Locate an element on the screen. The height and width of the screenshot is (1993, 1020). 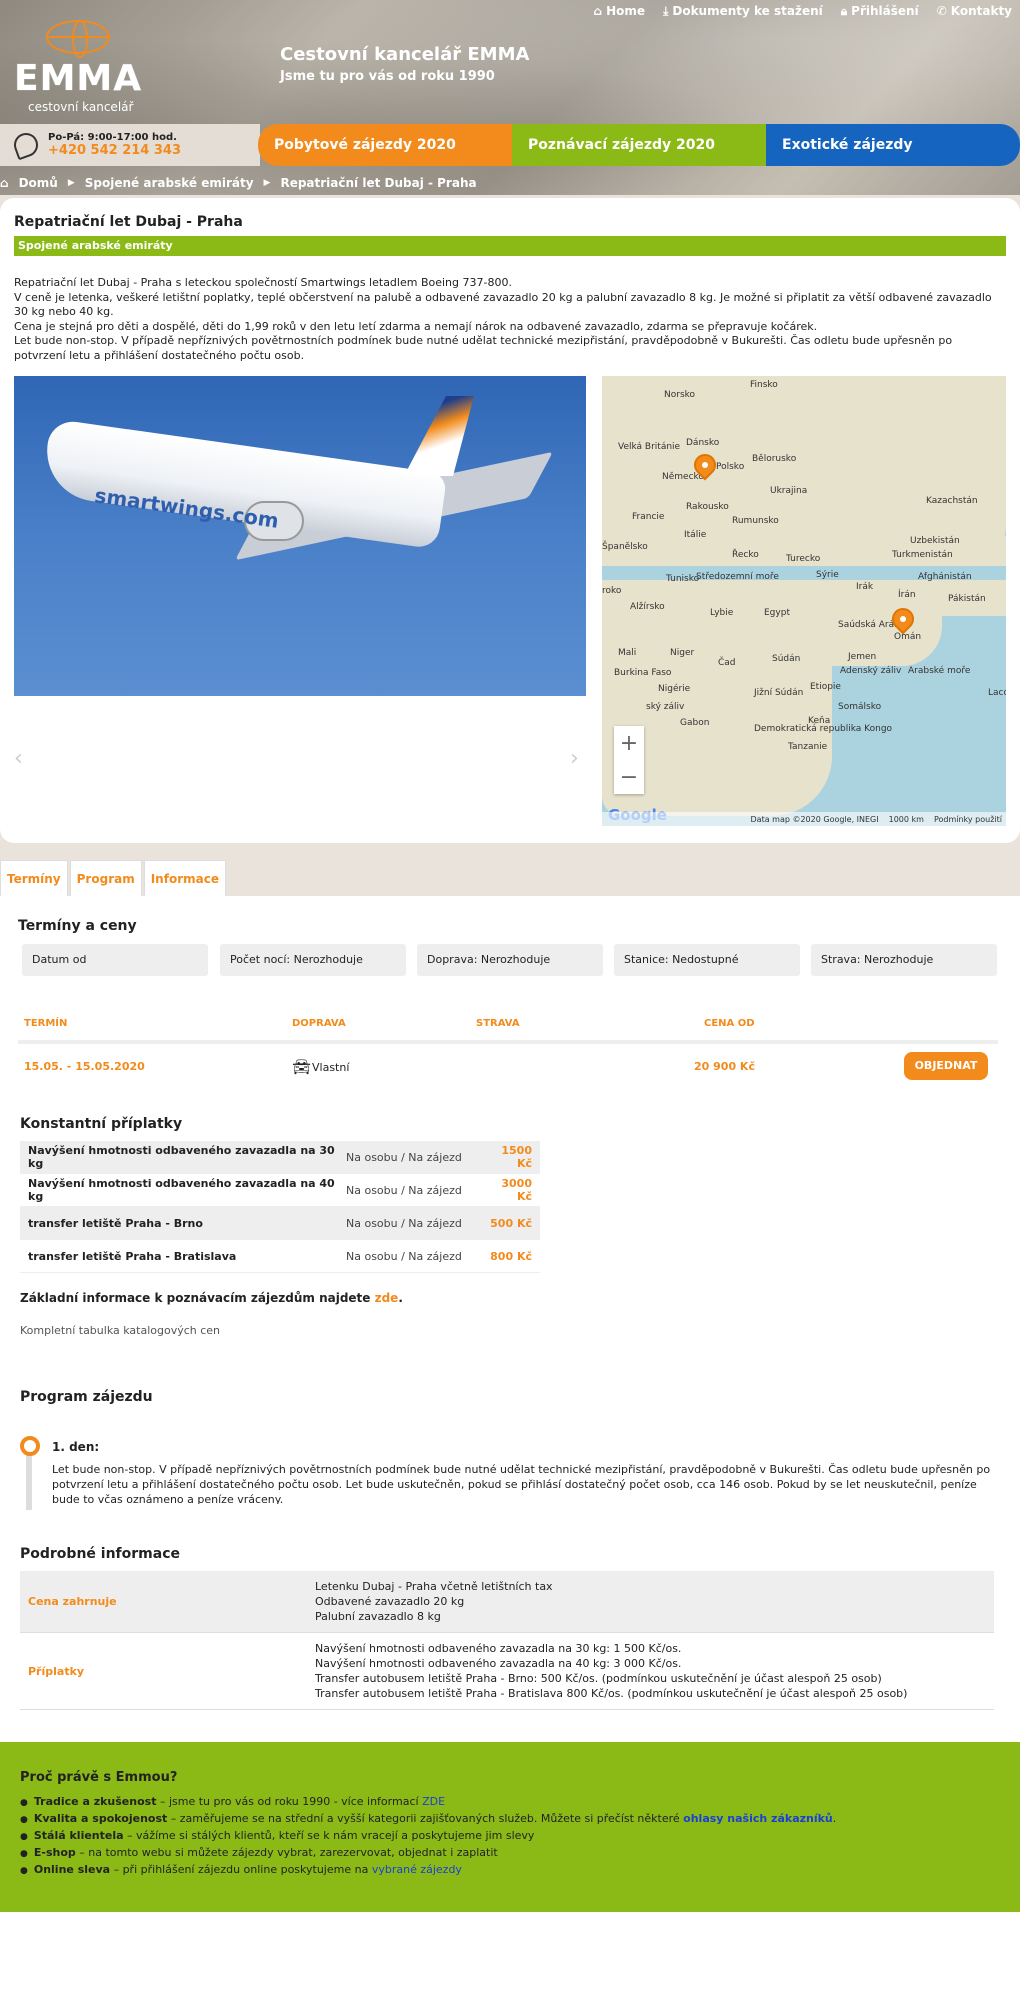
map-label: Jižní Súdán is located at coordinates (779, 693).